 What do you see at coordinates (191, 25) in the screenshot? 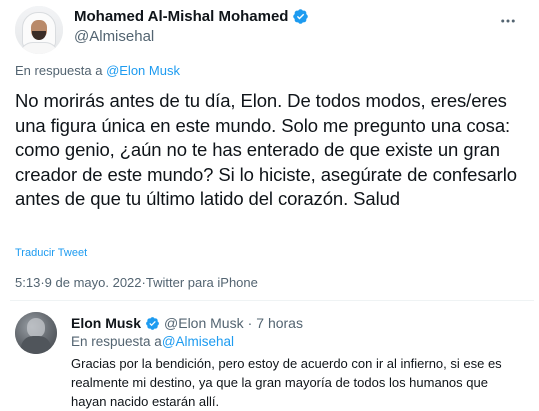
I see `author-names: Mohamed Al-Mishal Mohamed @Almisehal` at bounding box center [191, 25].